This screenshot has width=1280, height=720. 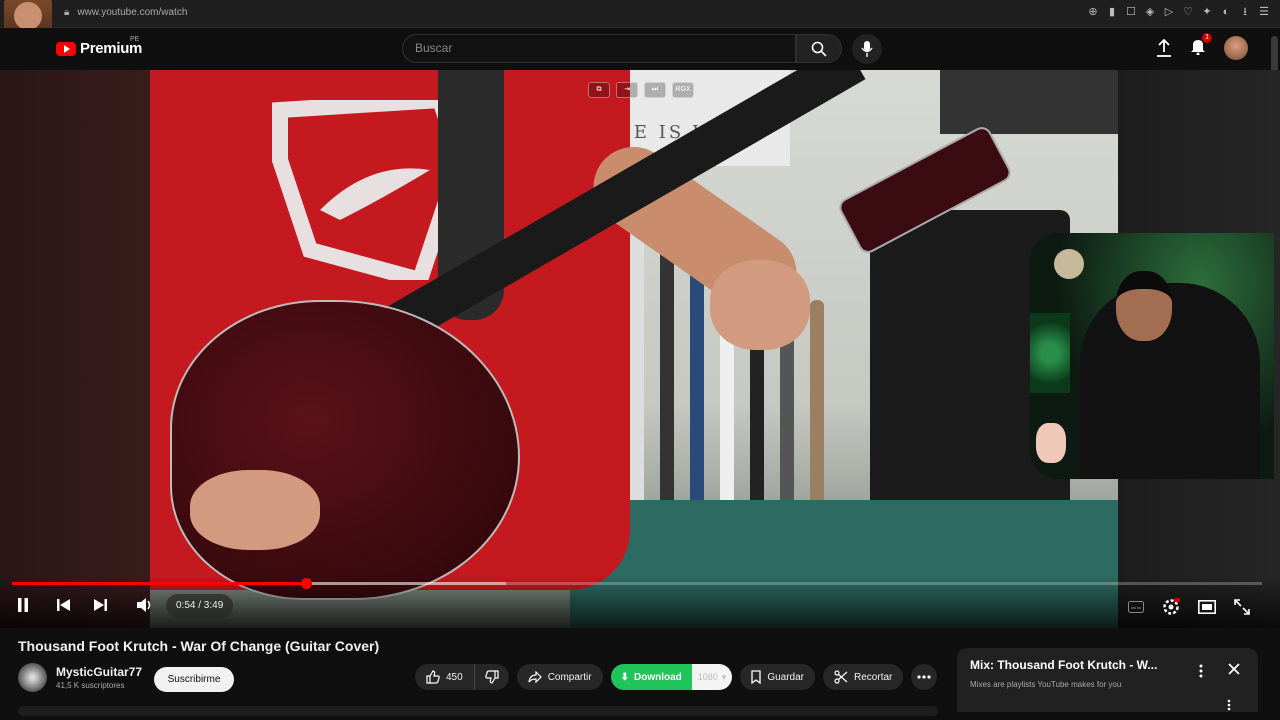 I want to click on lock-icon: 🔒︎, so click(x=67, y=12).